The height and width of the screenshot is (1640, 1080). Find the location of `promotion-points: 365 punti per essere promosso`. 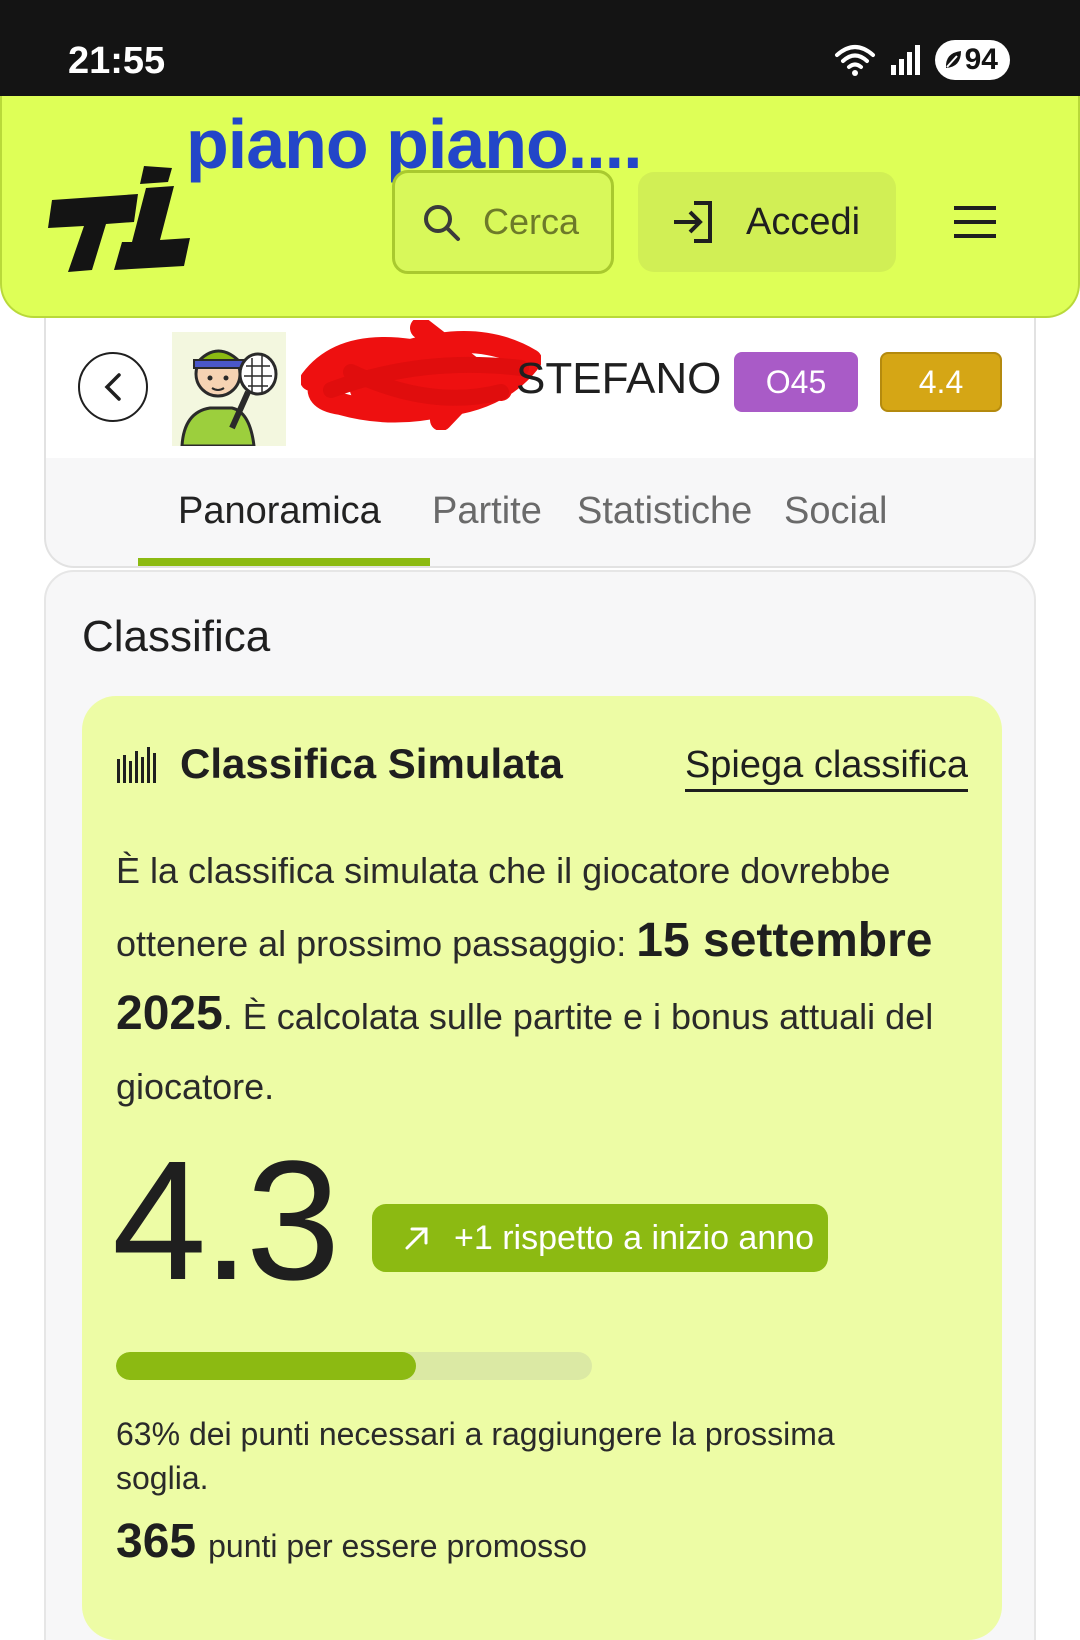

promotion-points: 365 punti per essere promosso is located at coordinates (351, 1541).